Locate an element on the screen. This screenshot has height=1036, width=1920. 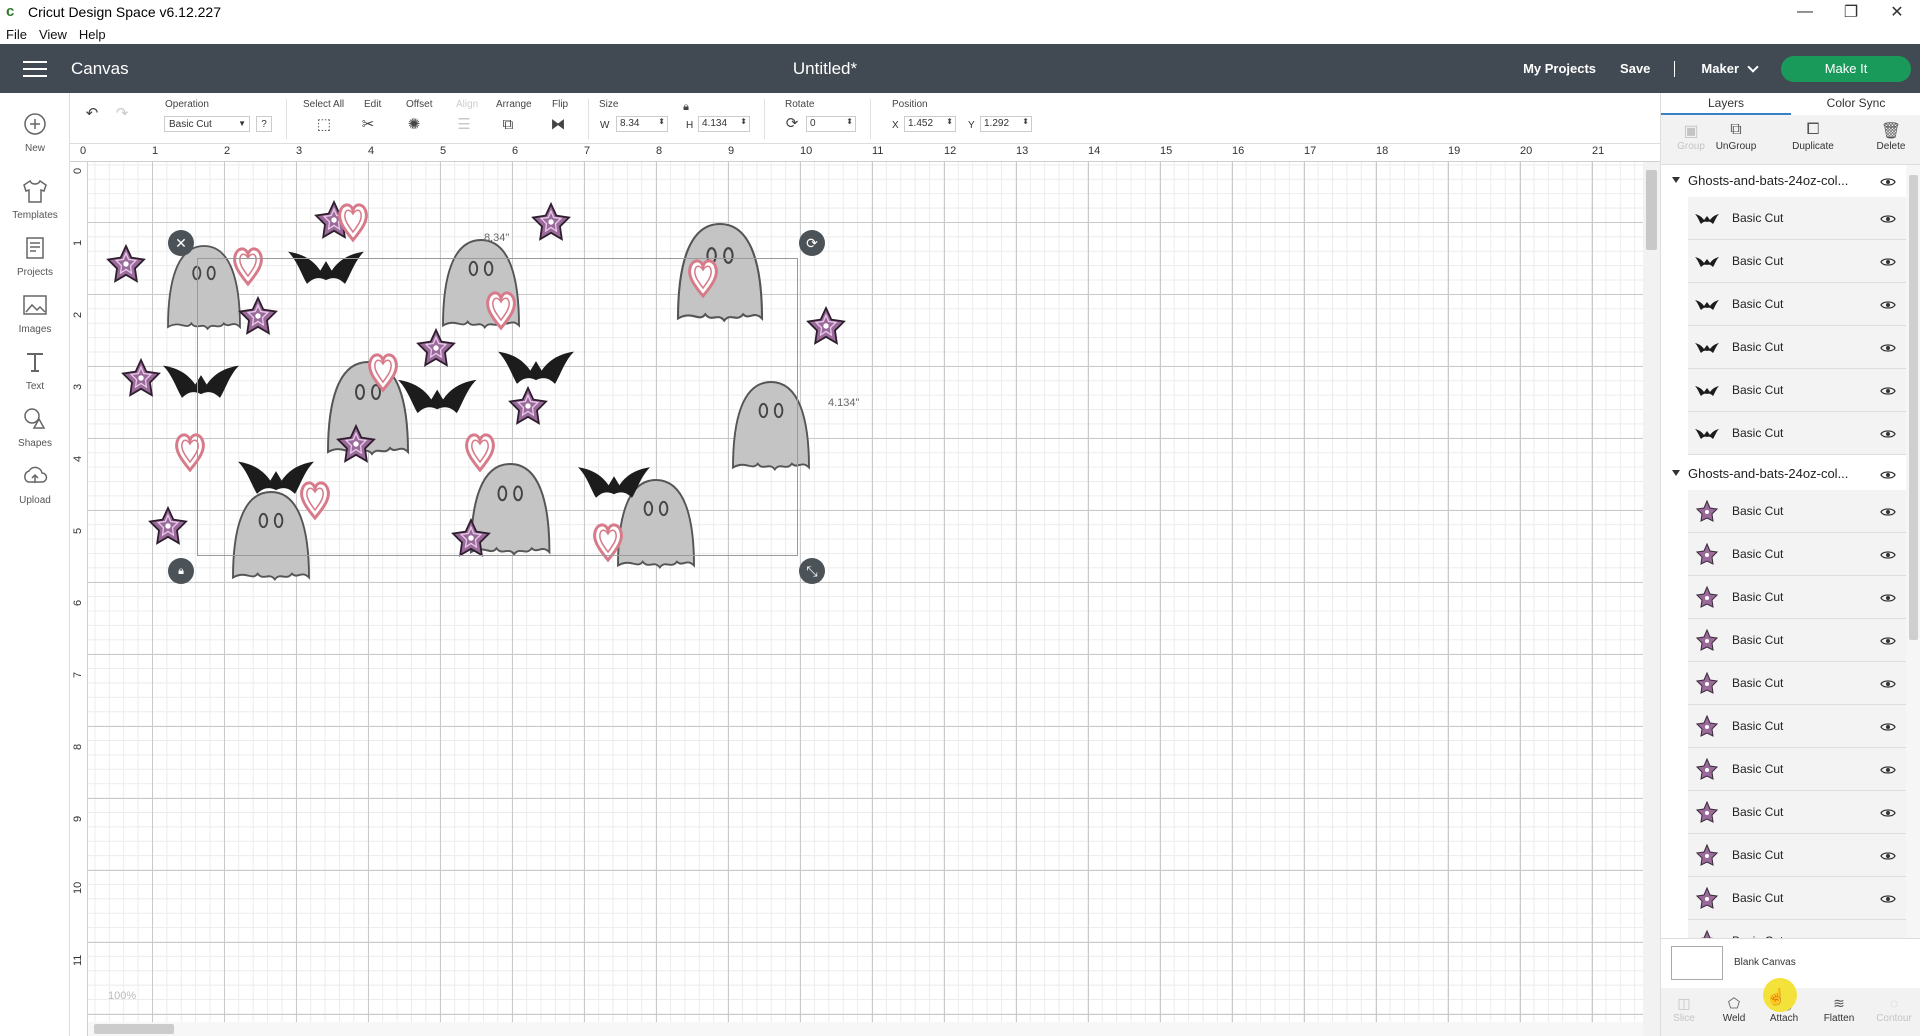
edit-scissors-icon: ✂ is located at coordinates (368, 125).